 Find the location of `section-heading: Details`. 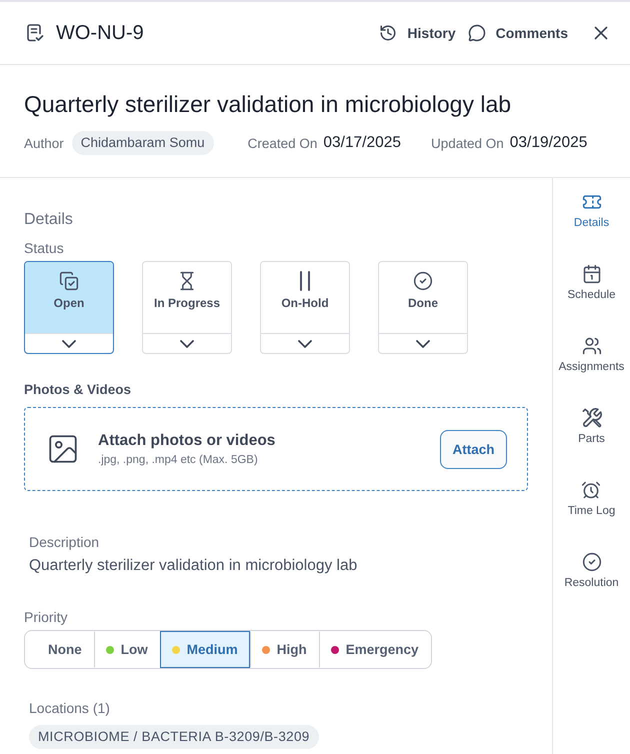

section-heading: Details is located at coordinates (48, 220).